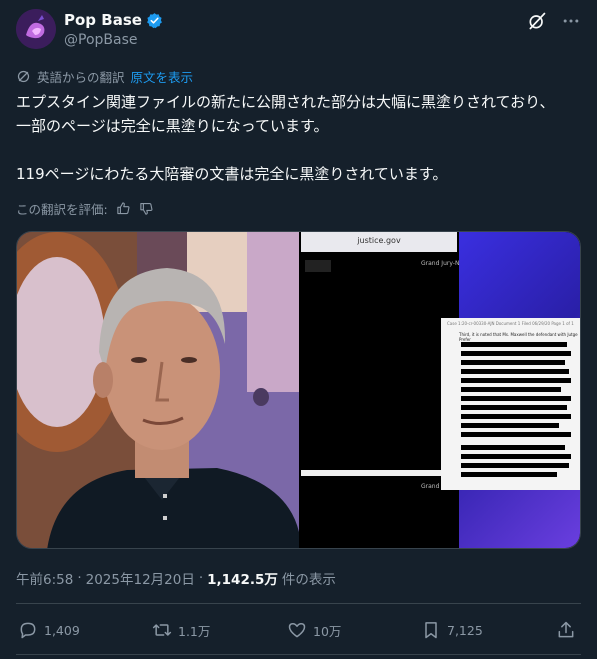  Describe the element at coordinates (285, 102) in the screenshot. I see `tweet-line: エプスタイン関連ファイルの新たに公開された部分は大幅に黒塗りされており、` at that location.